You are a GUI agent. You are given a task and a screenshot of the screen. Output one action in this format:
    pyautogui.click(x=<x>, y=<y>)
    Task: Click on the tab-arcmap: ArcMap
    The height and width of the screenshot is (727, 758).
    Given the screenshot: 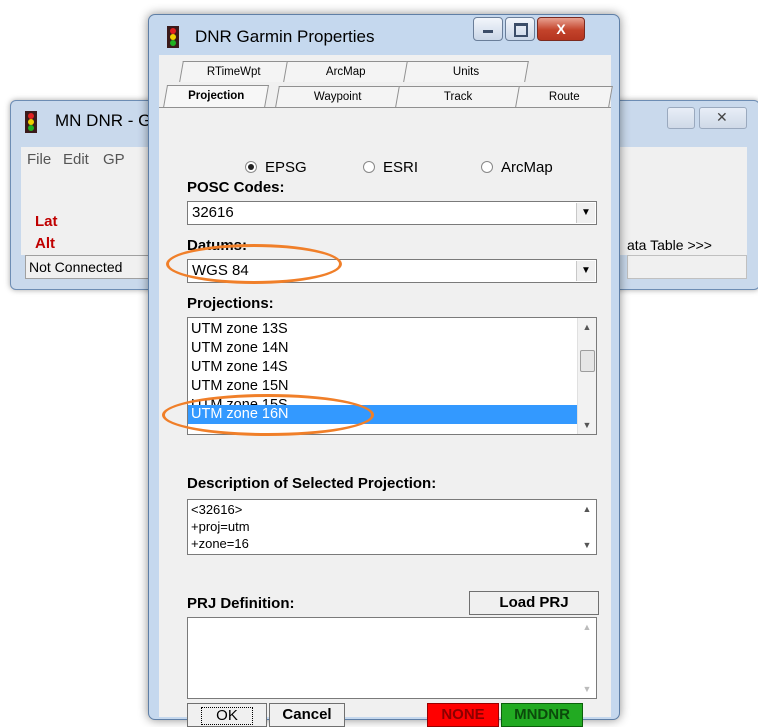 What is the action you would take?
    pyautogui.click(x=346, y=71)
    